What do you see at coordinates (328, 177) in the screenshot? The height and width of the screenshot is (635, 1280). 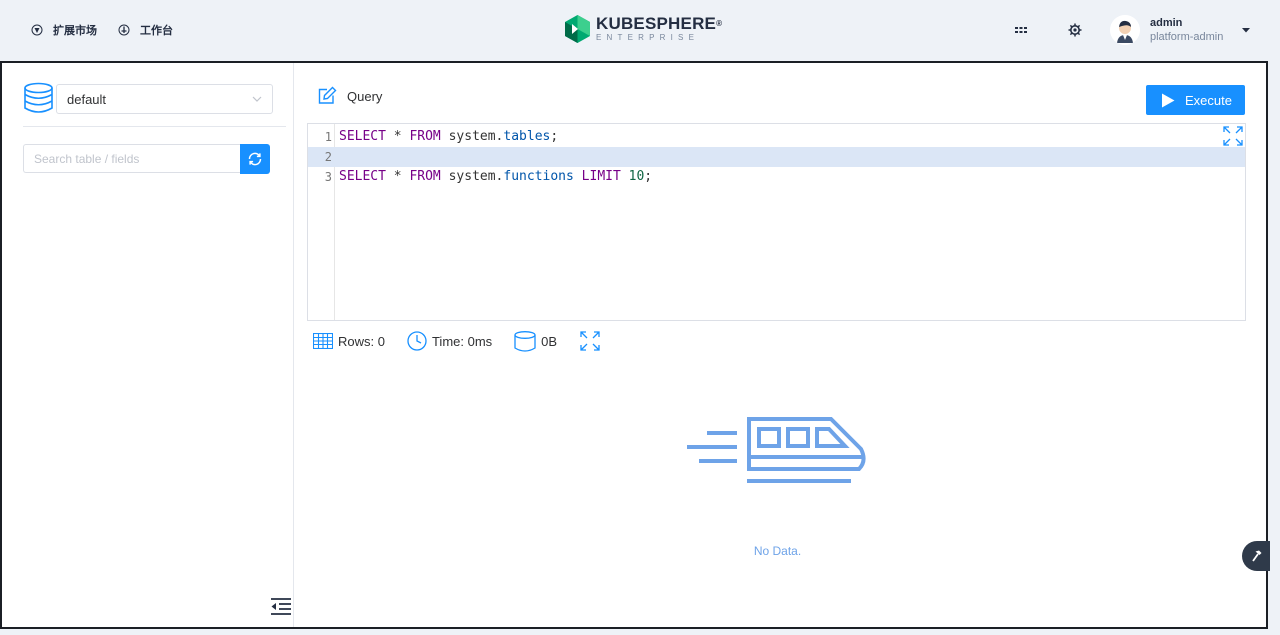 I see `line-number: 3` at bounding box center [328, 177].